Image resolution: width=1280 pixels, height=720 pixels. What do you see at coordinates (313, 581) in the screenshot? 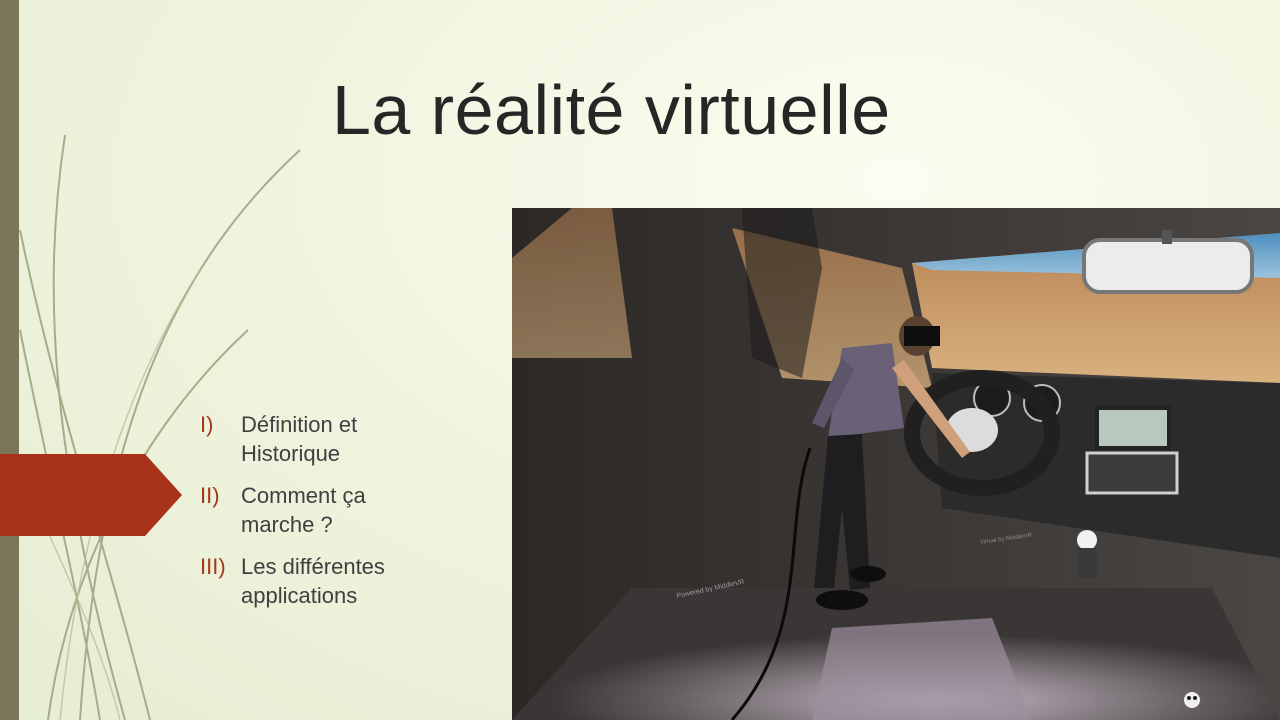
I see `agenda-item-text: Les différentes applications` at bounding box center [313, 581].